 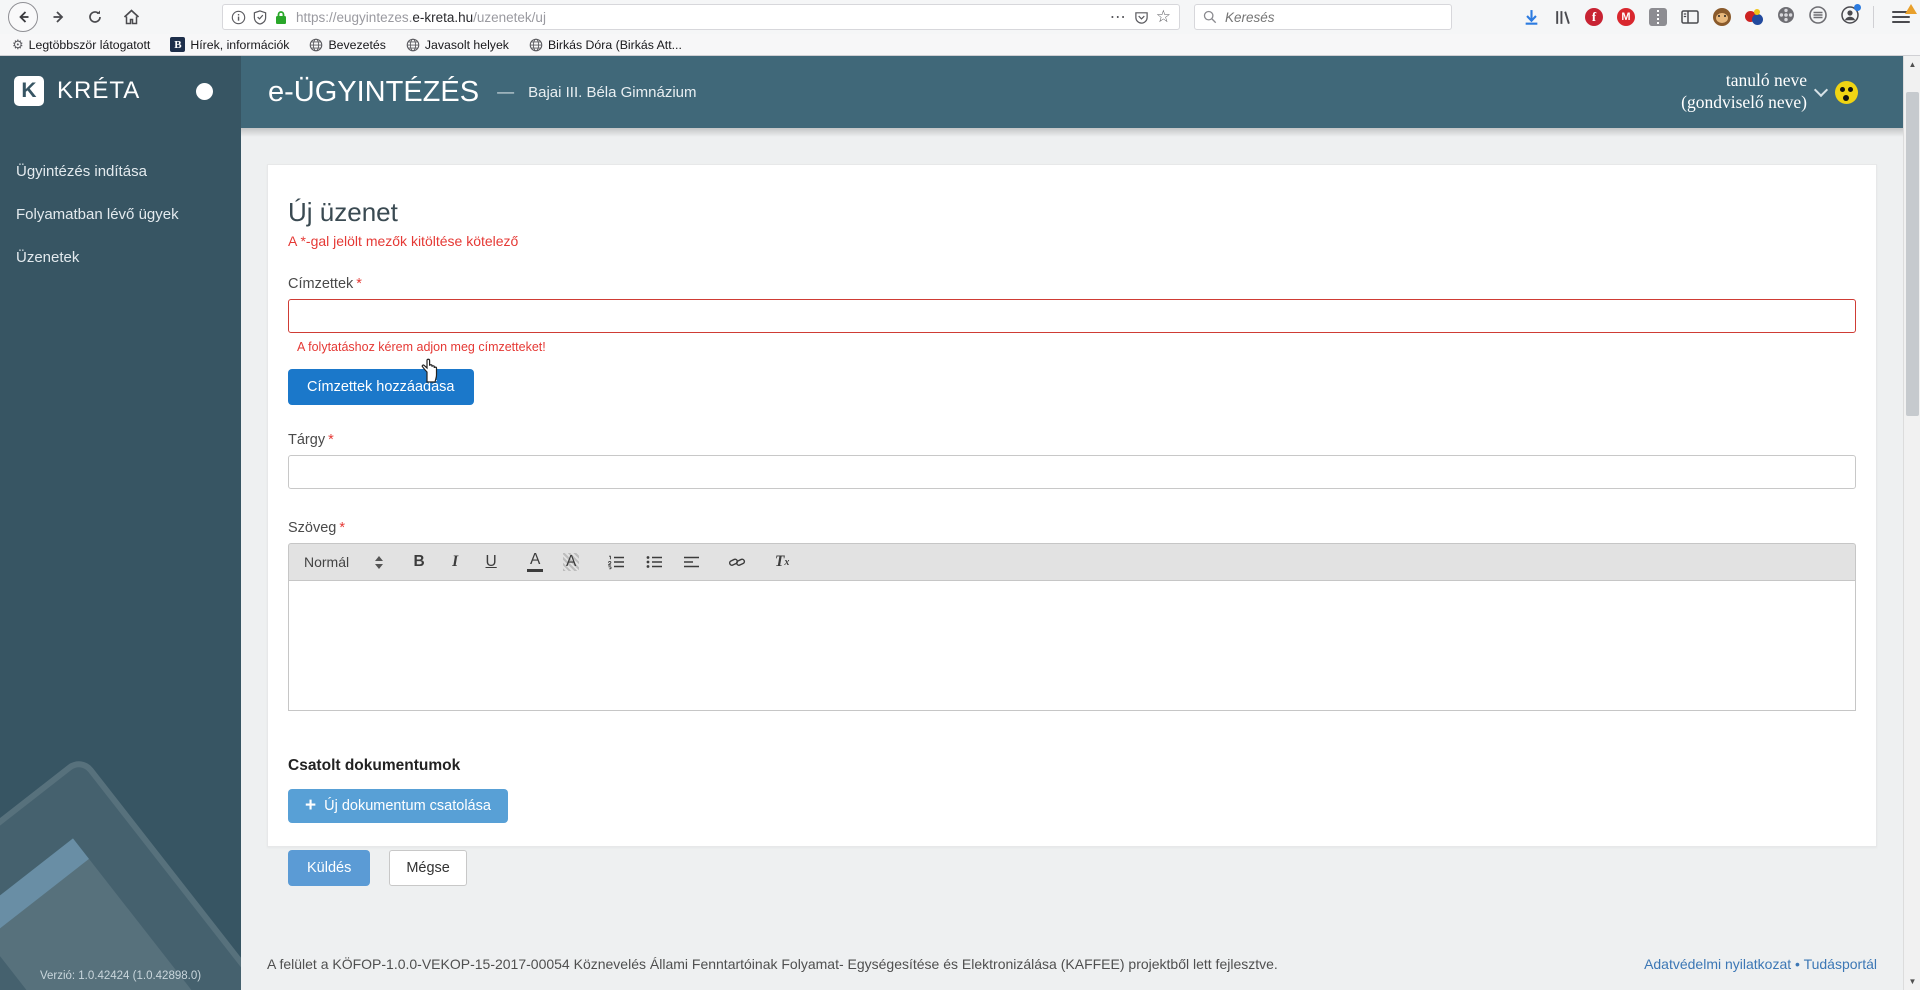 I want to click on back-icon, so click(x=23, y=17).